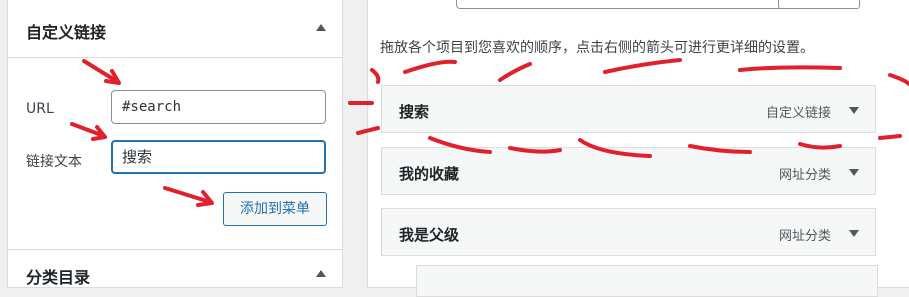  I want to click on url-label: URL, so click(40, 109).